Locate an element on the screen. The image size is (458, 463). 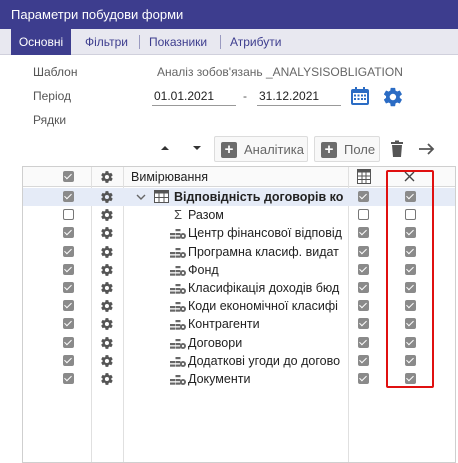
tab-bar: Основні Фільтри Показники Атрибути is located at coordinates (229, 42).